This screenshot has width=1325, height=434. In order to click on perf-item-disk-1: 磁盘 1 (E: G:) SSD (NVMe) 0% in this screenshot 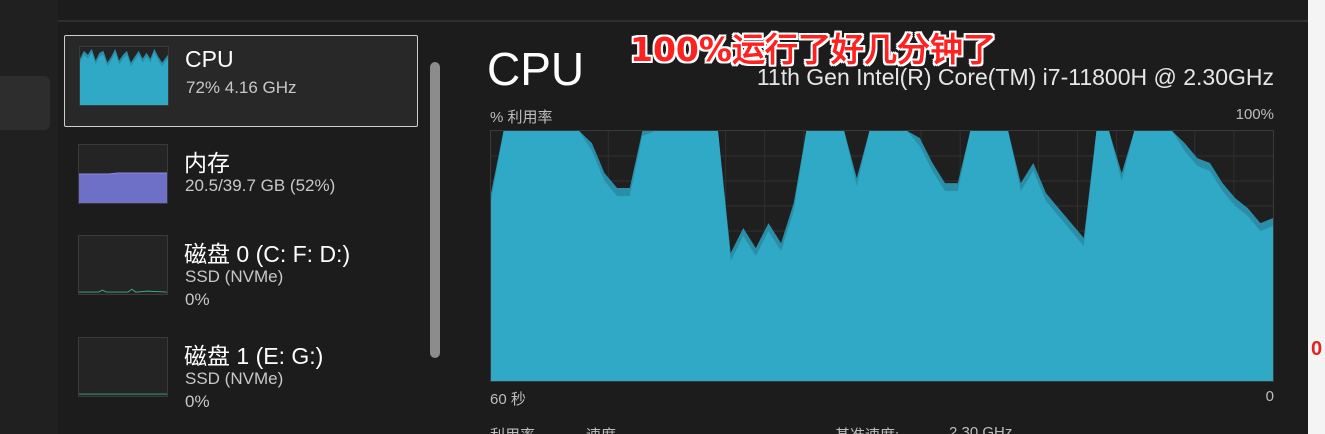, I will do `click(241, 373)`.